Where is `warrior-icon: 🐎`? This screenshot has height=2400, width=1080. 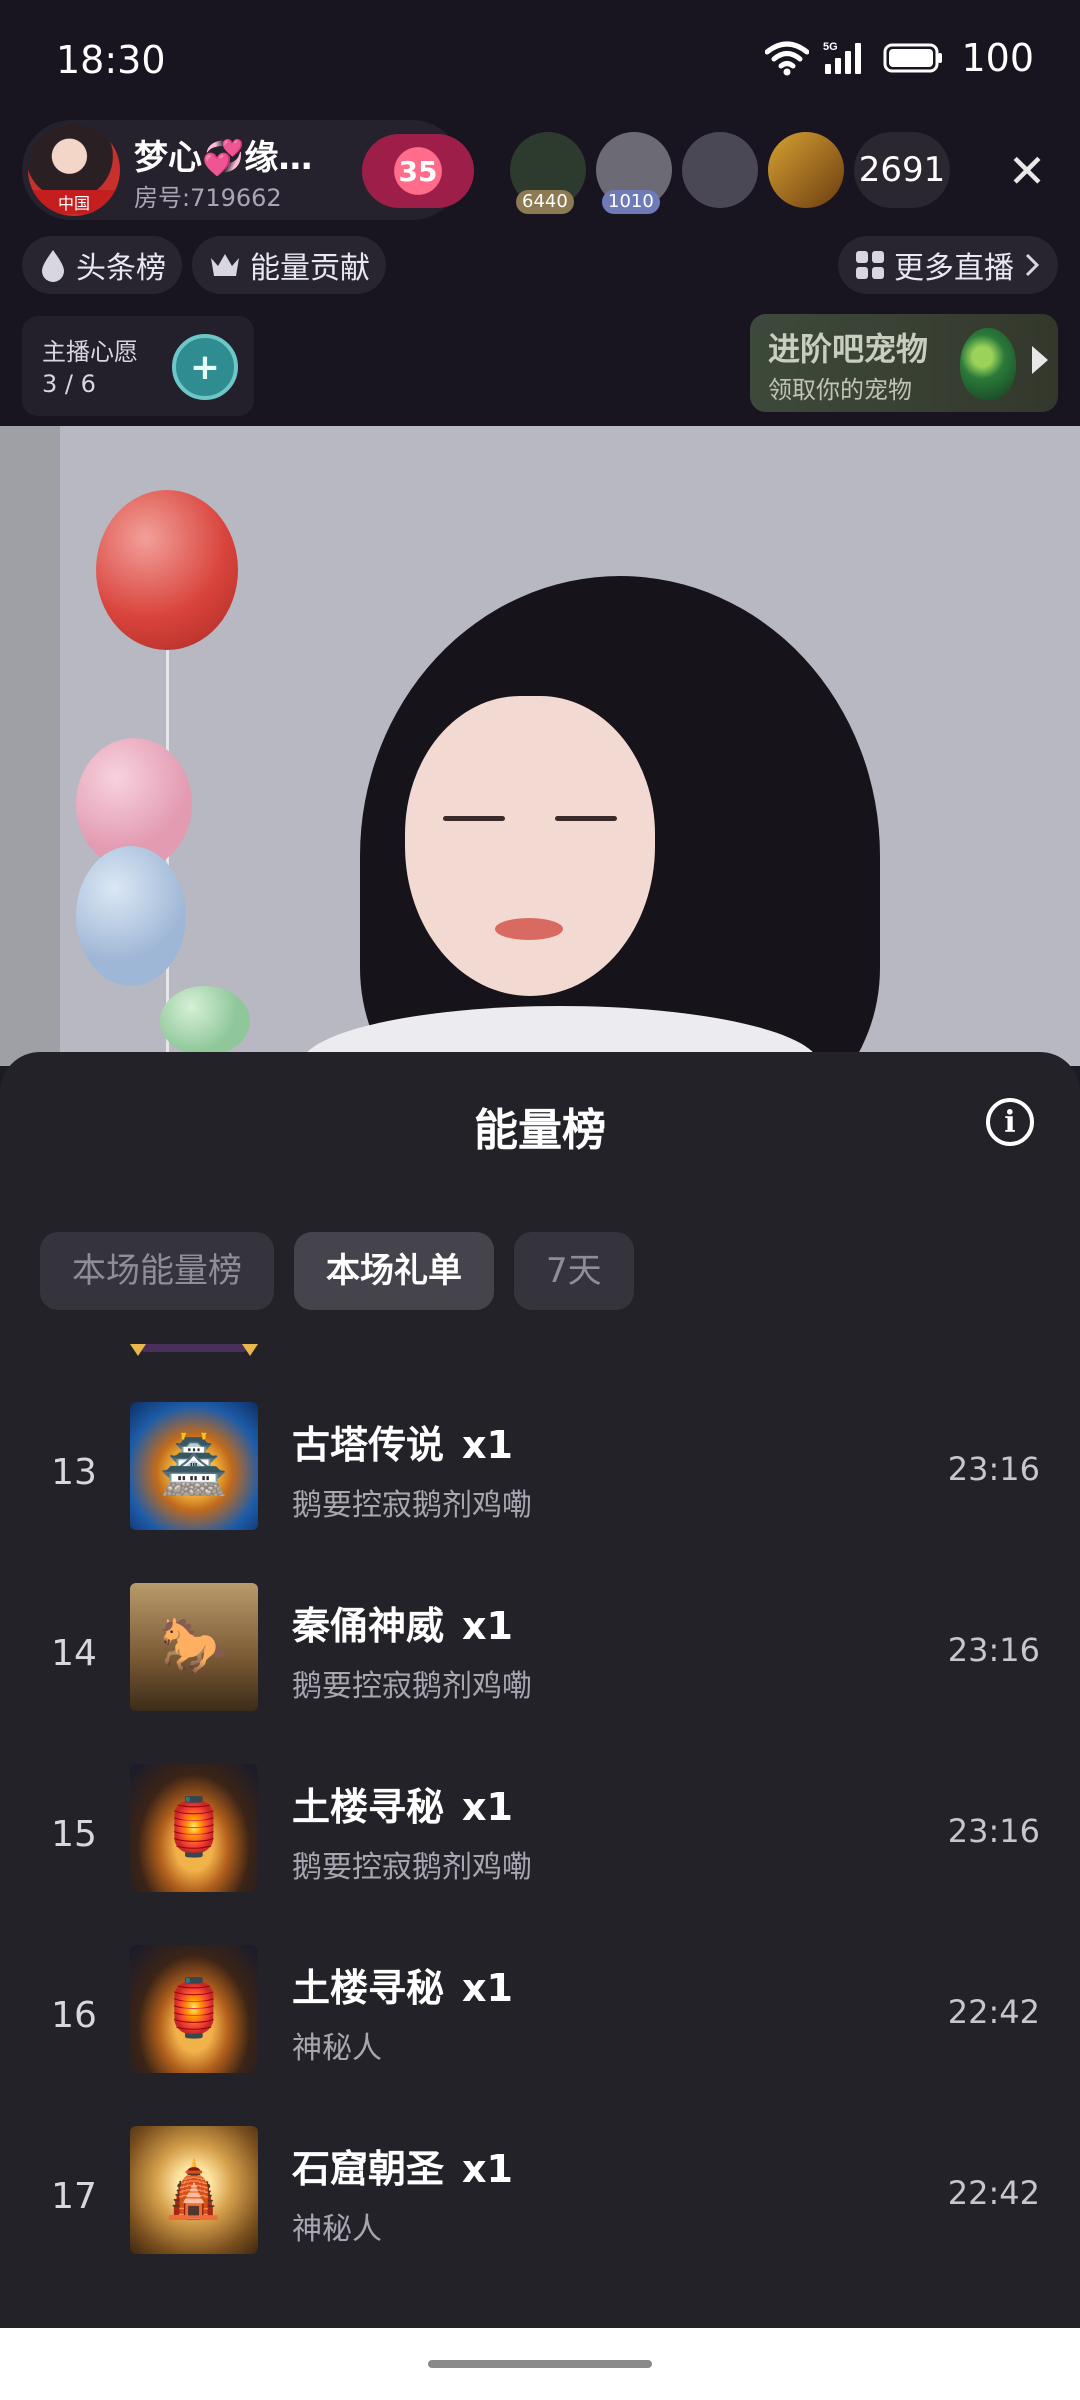
warrior-icon: 🐎 is located at coordinates (194, 1646).